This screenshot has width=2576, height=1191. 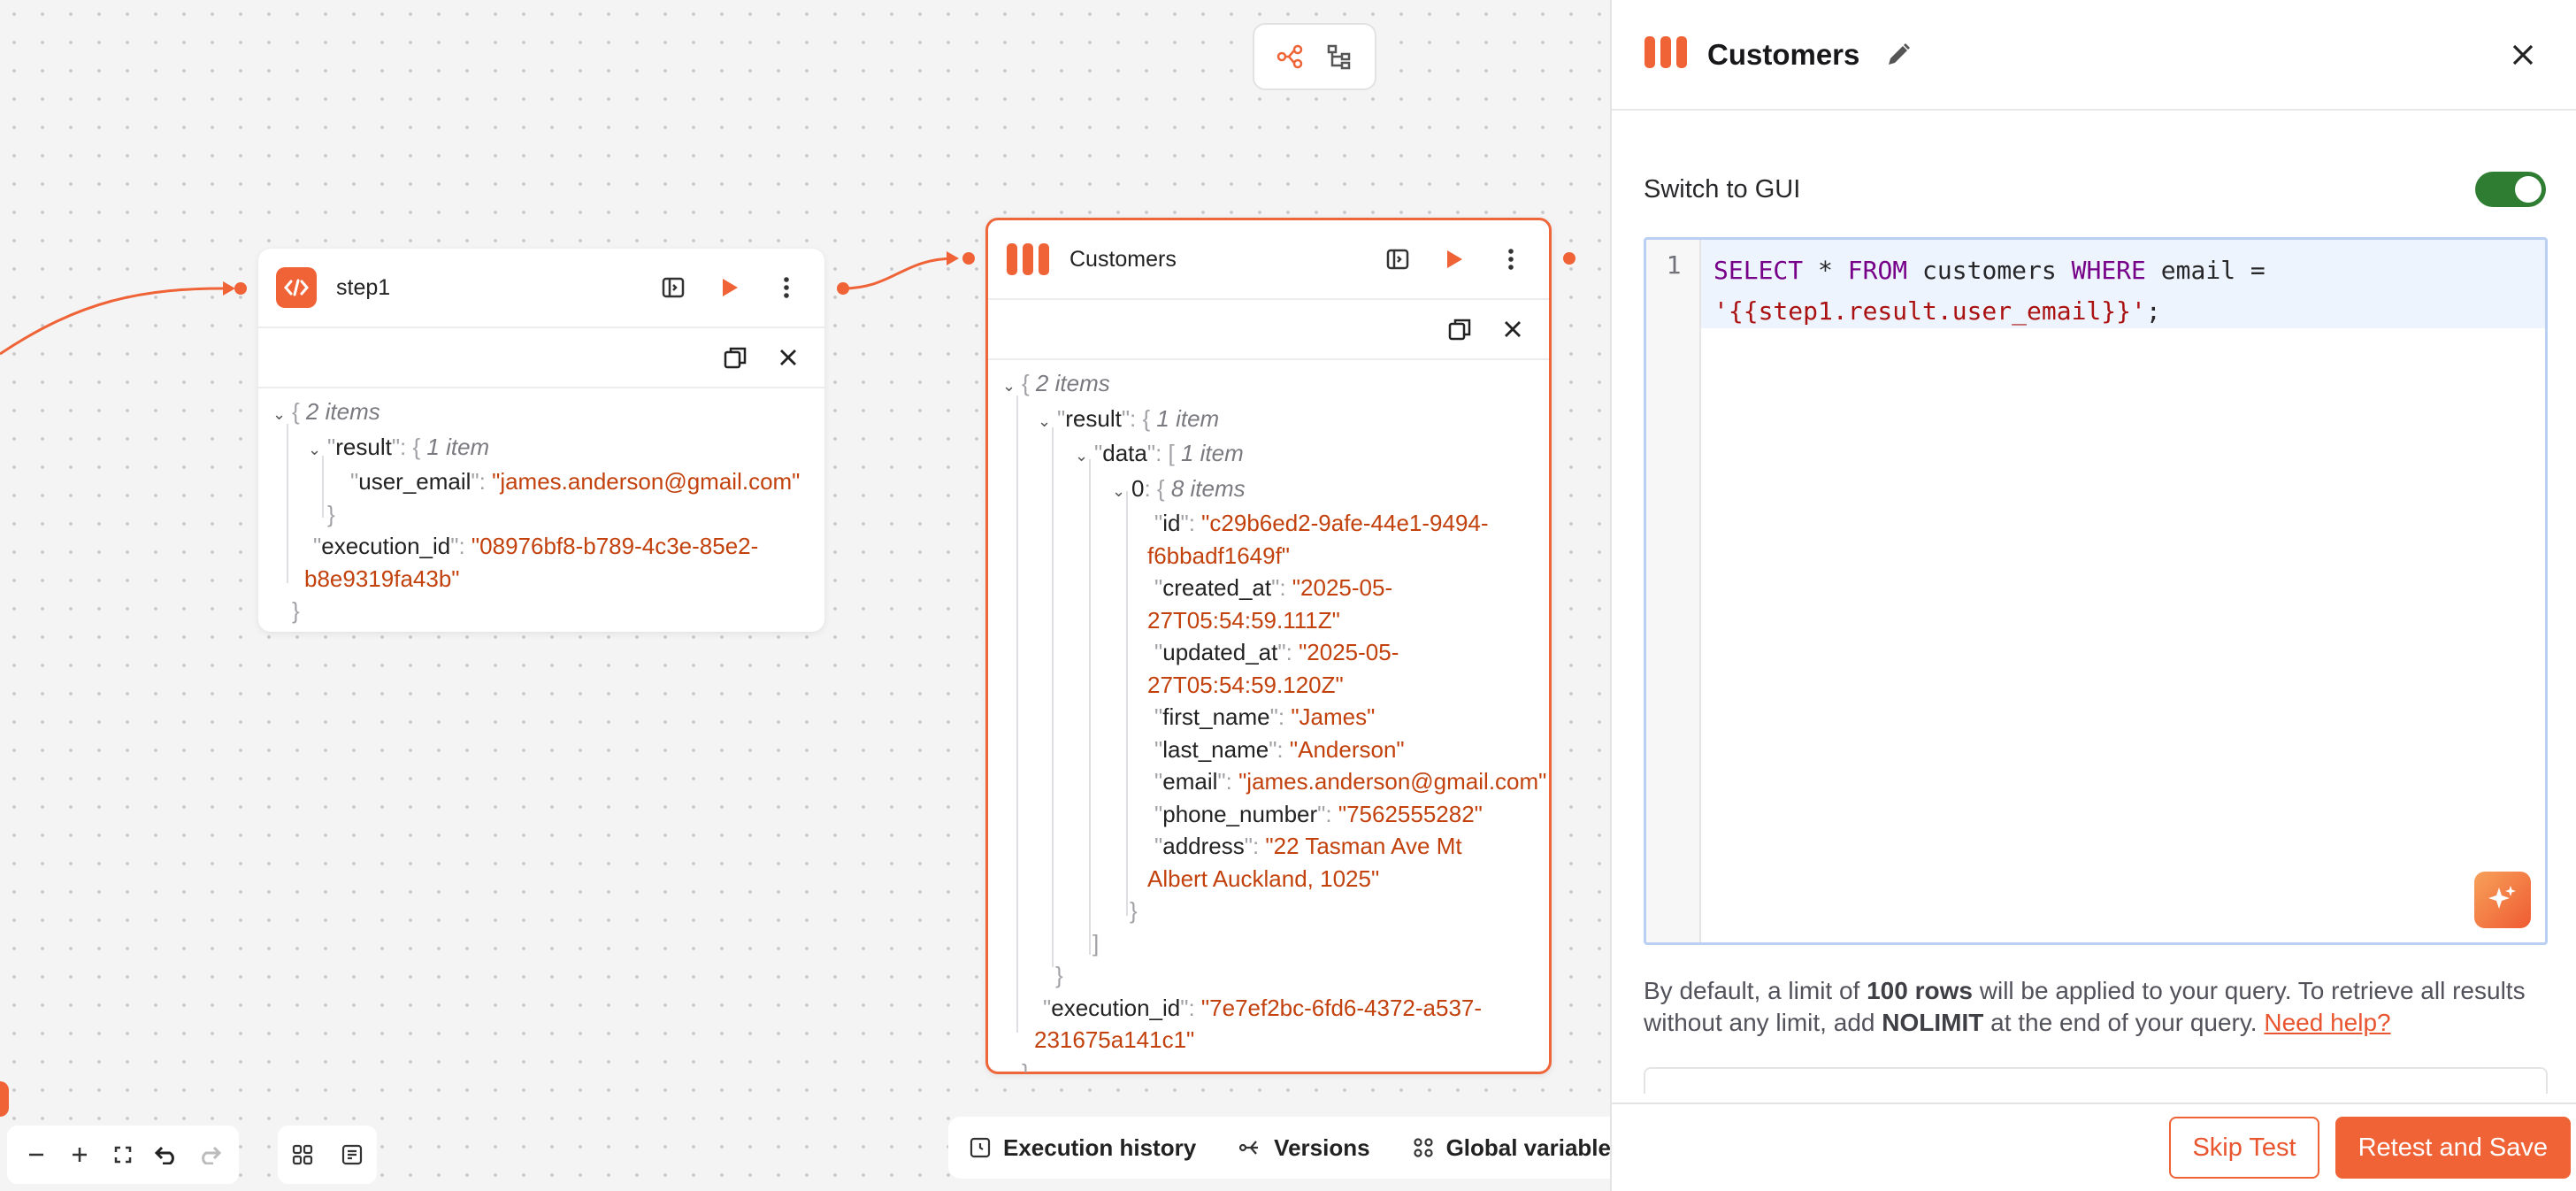 What do you see at coordinates (1423, 1147) in the screenshot?
I see `global-variables-icon` at bounding box center [1423, 1147].